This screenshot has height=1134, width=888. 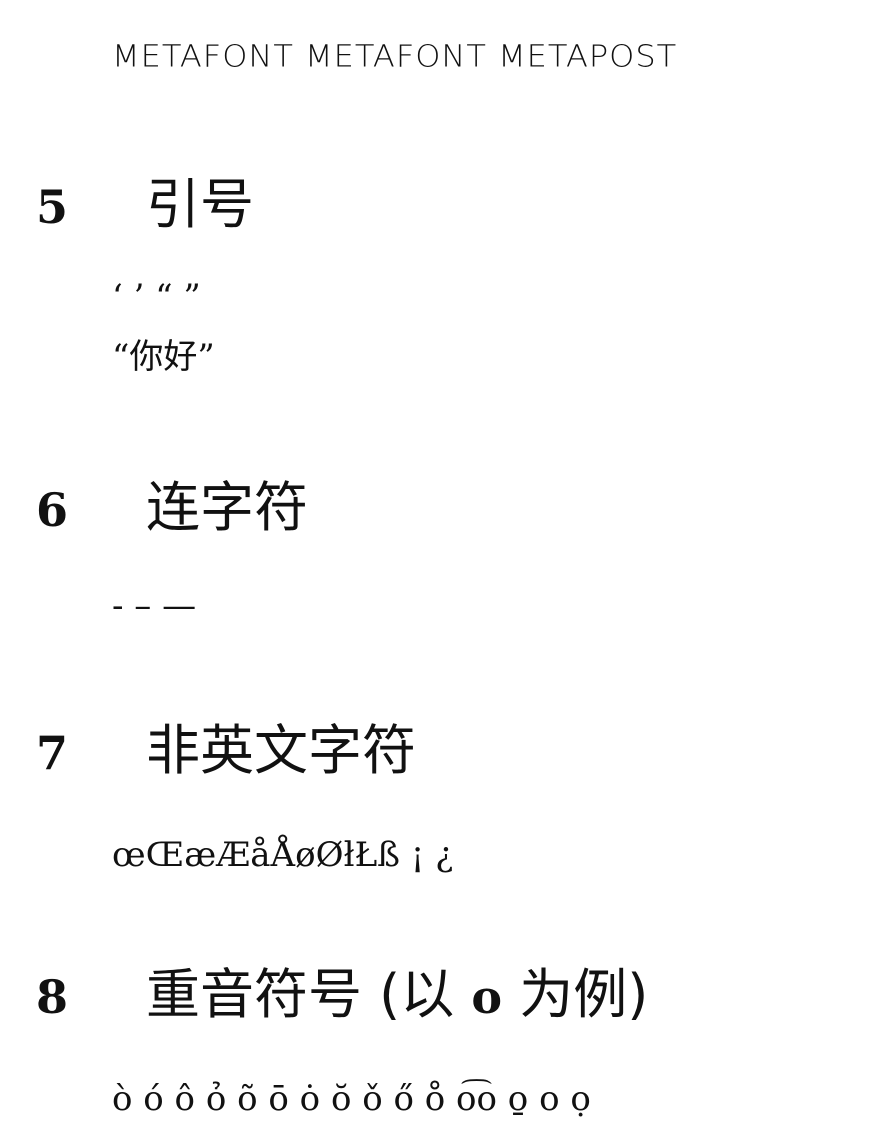 What do you see at coordinates (52, 510) in the screenshot?
I see `section-number: 6` at bounding box center [52, 510].